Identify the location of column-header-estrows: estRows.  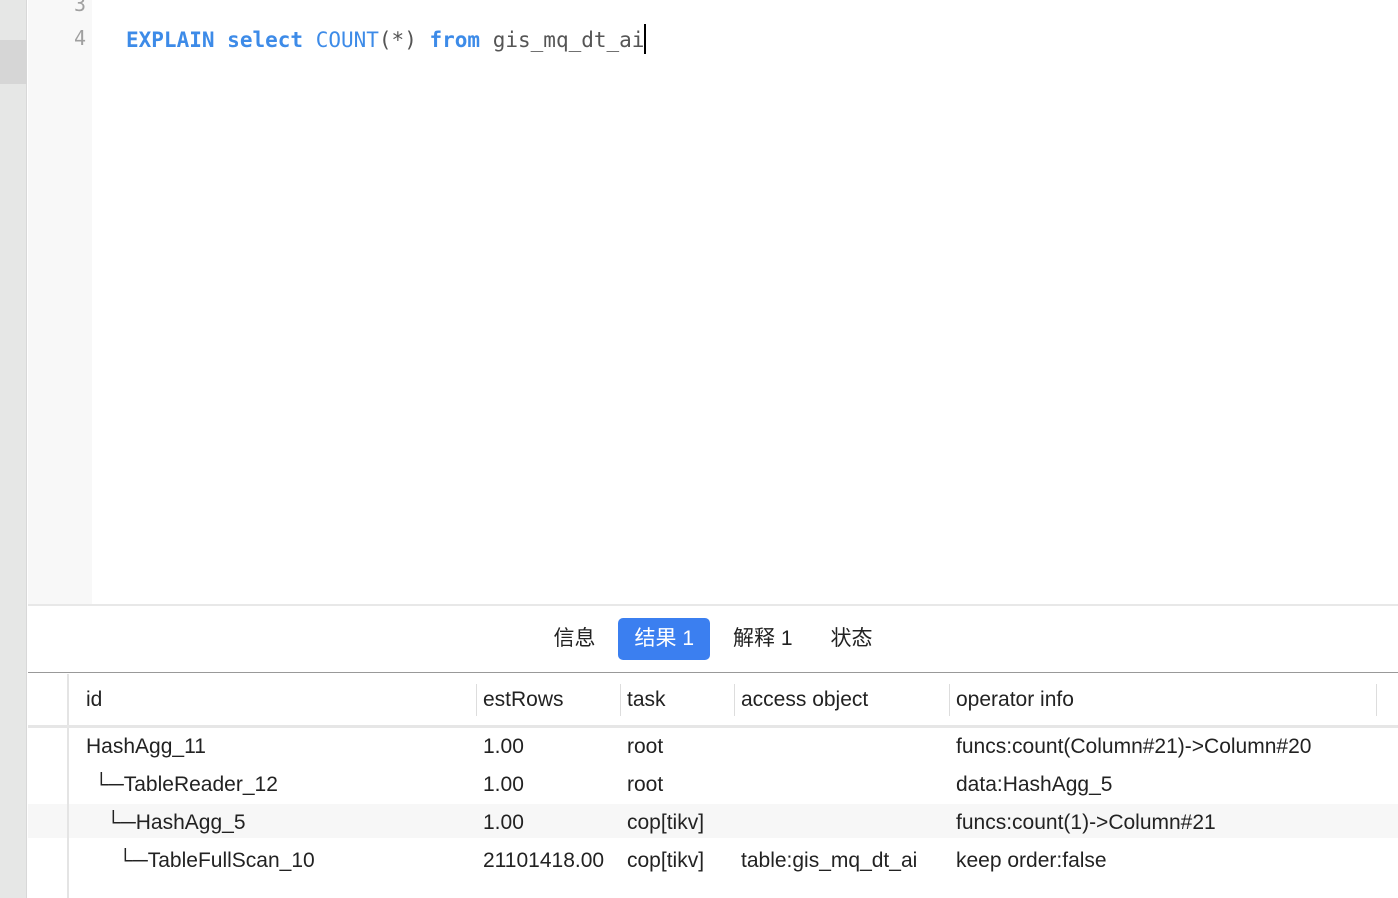
(523, 700).